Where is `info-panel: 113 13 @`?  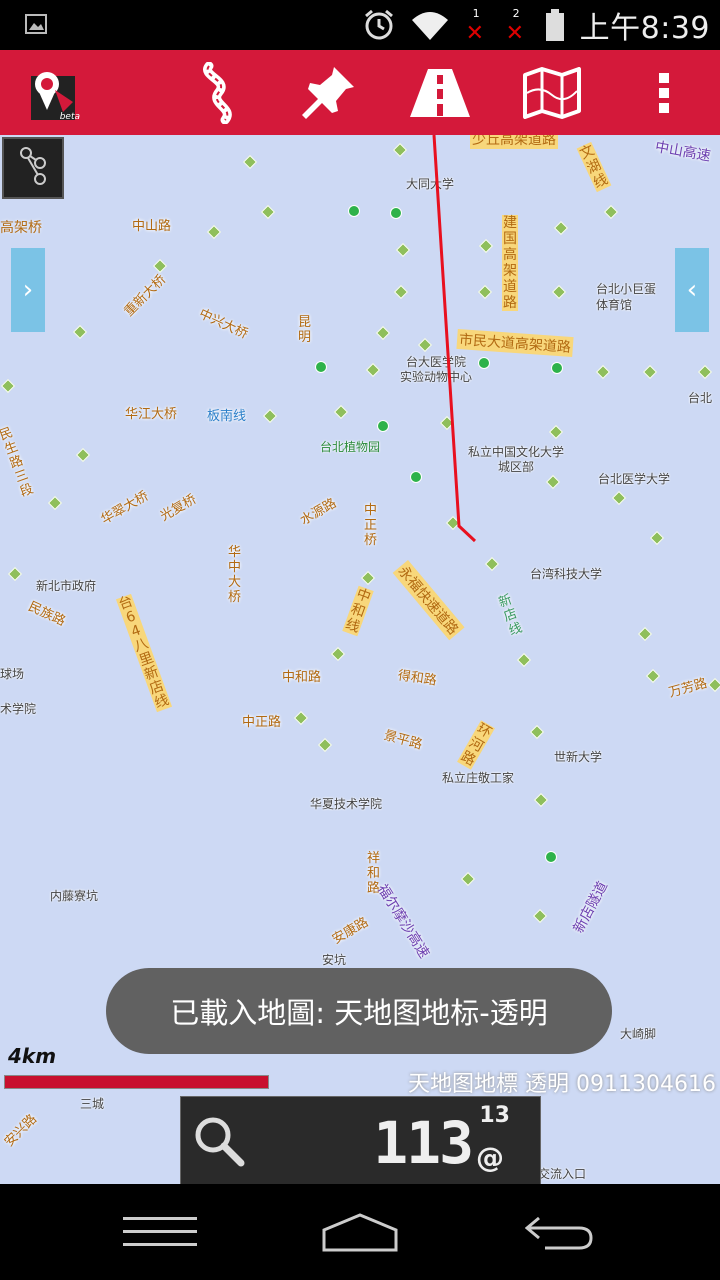 info-panel: 113 13 @ is located at coordinates (360, 1141).